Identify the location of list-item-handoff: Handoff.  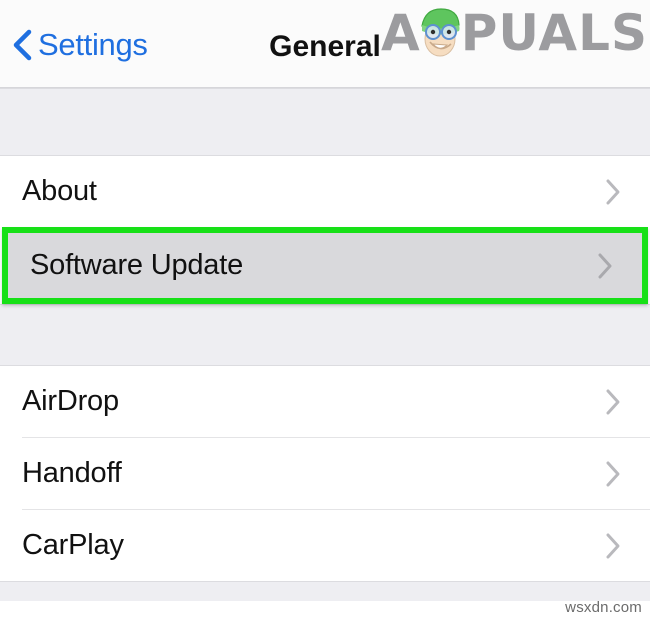
(325, 473).